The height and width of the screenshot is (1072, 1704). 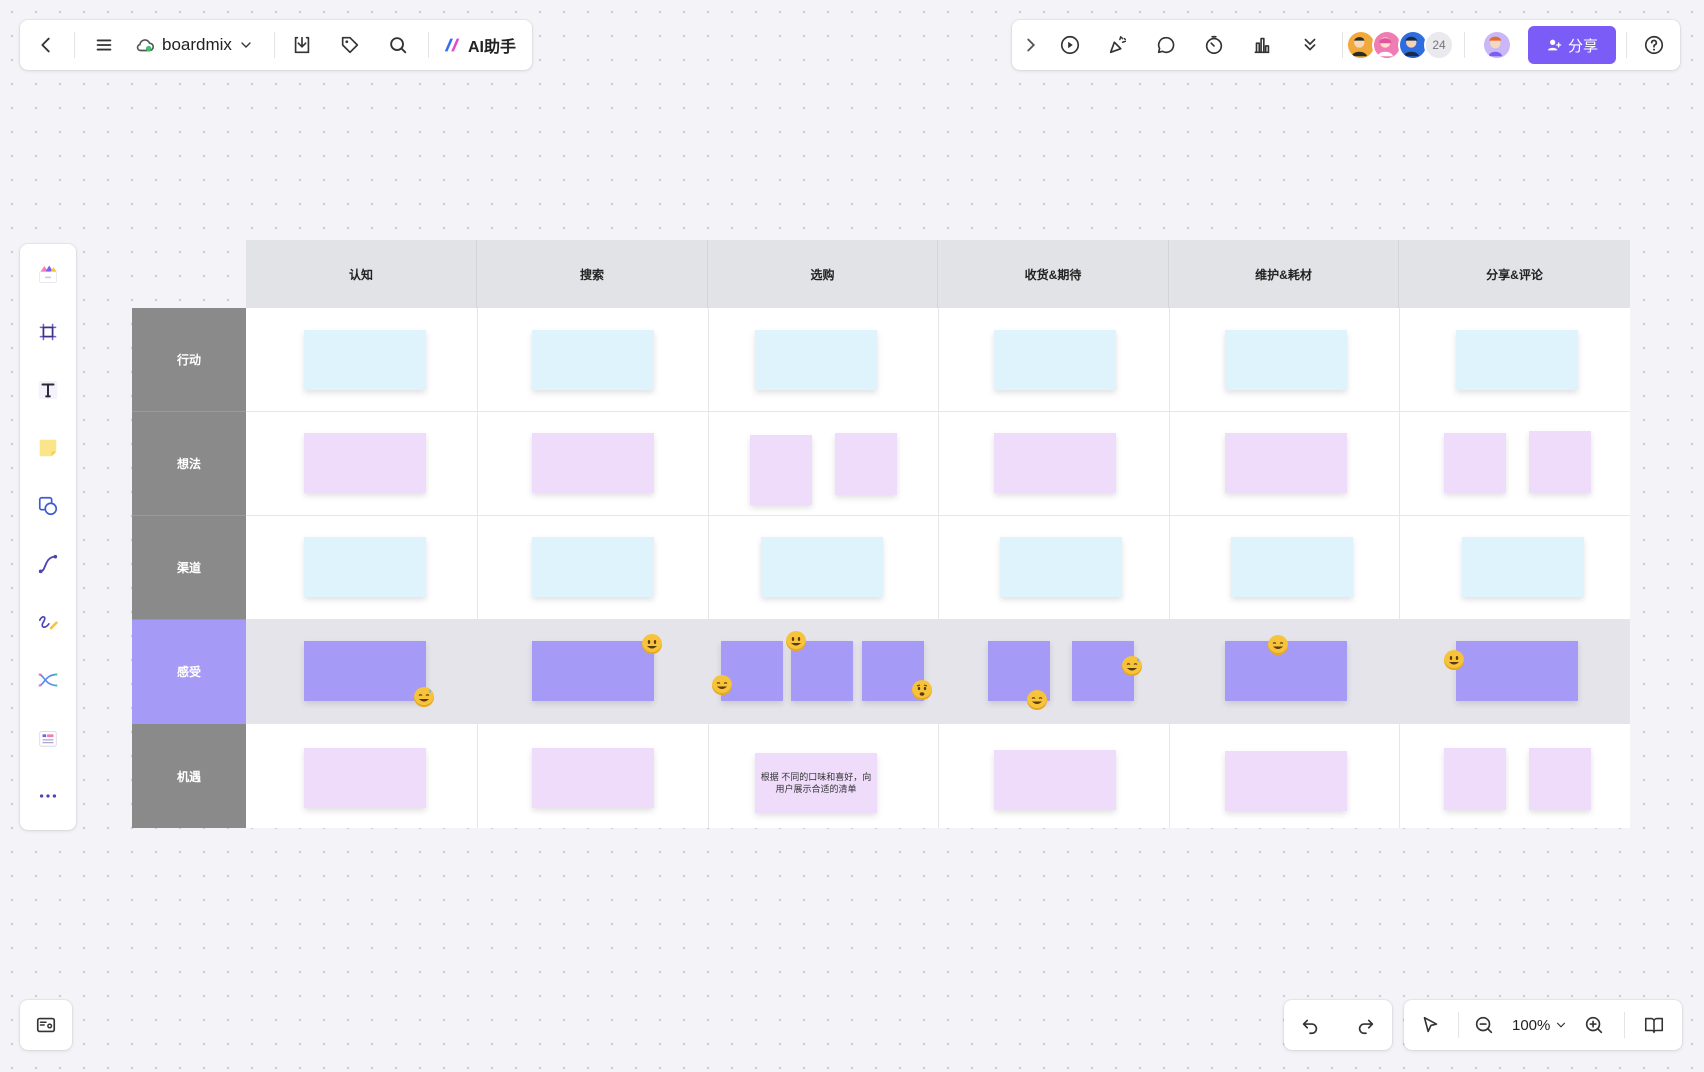 I want to click on share-button: 分享, so click(x=1572, y=45).